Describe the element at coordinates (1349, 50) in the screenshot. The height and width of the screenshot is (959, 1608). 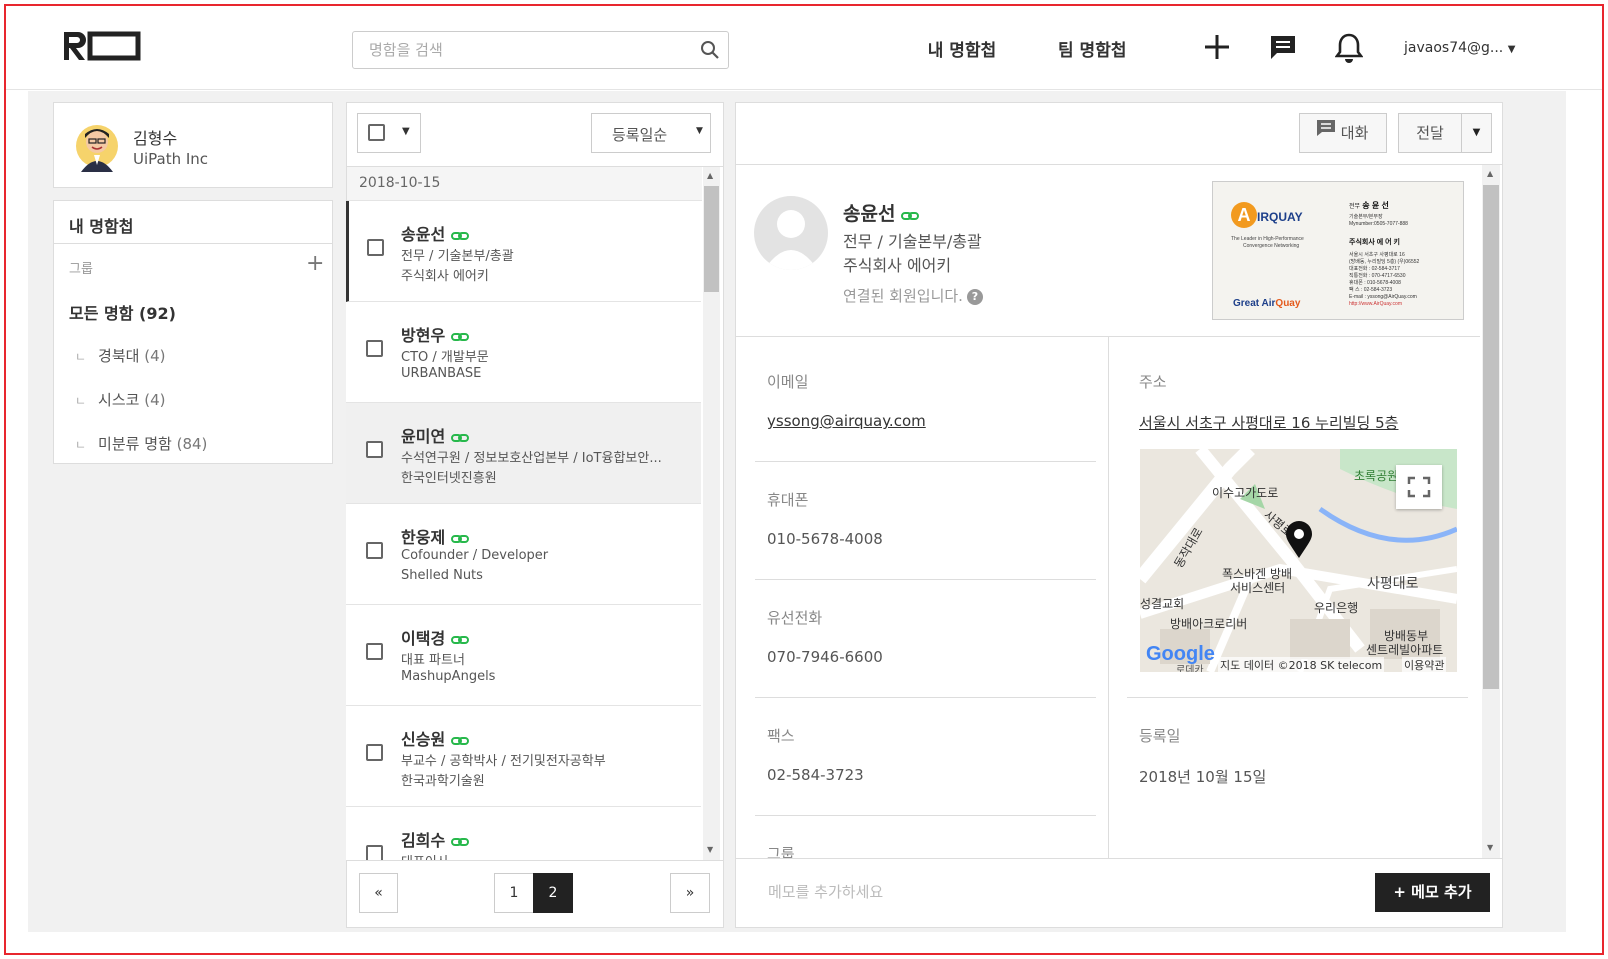
I see `notification-bell-icon` at that location.